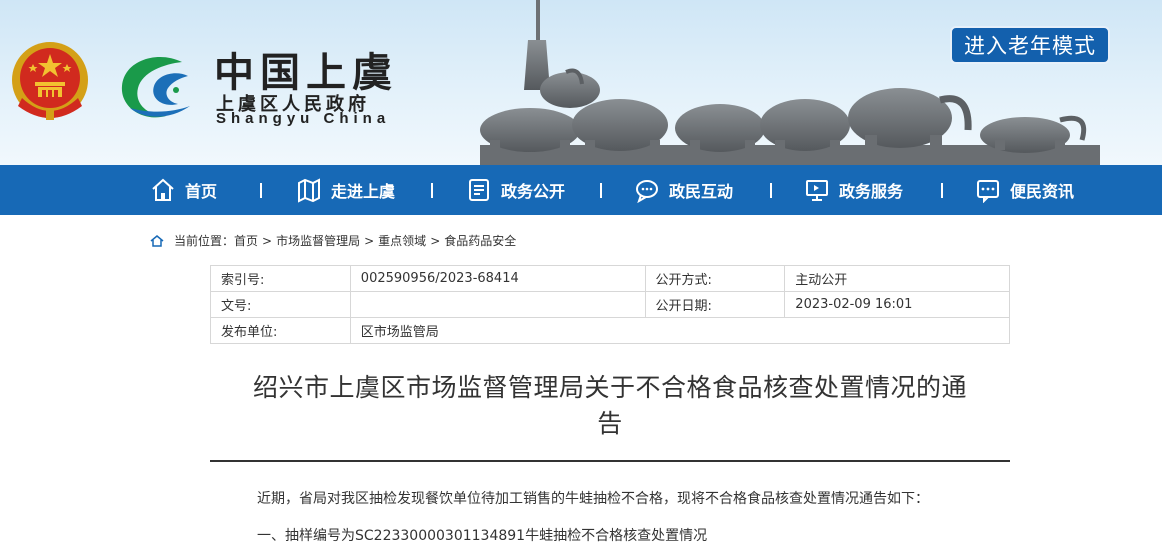 The image size is (1162, 545). Describe the element at coordinates (246, 240) in the screenshot. I see `breadcrumb-link-home: 首页` at that location.